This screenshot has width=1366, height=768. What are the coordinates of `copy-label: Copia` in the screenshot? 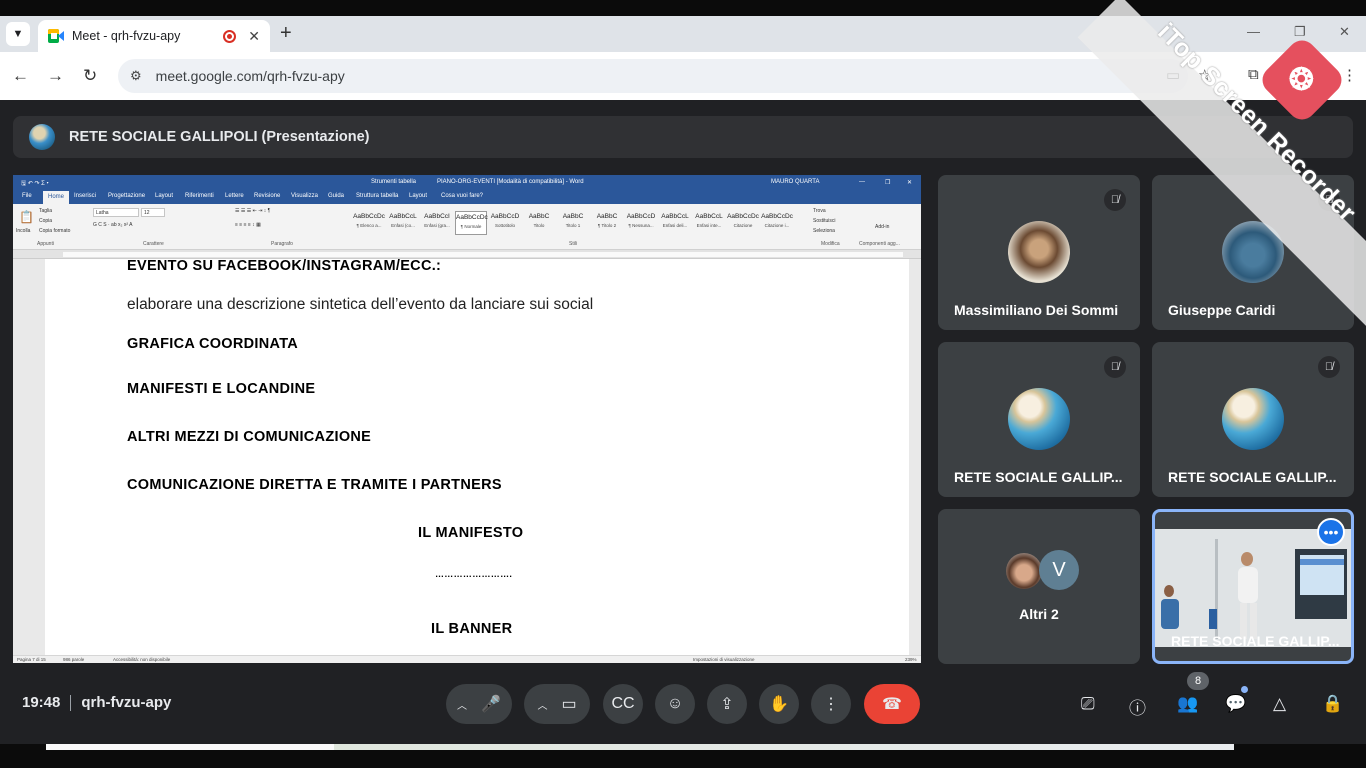 It's located at (46, 221).